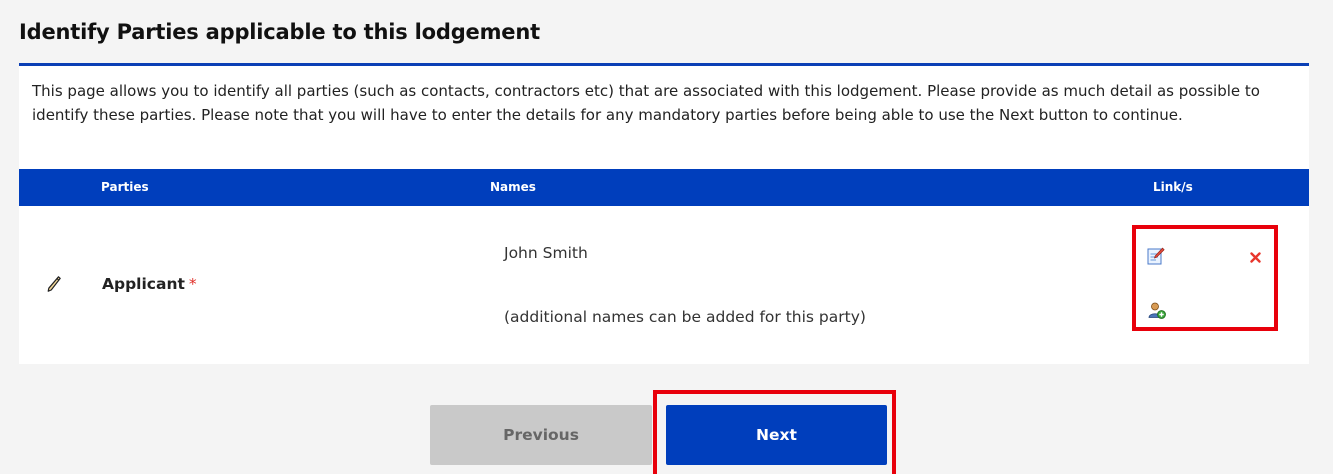  What do you see at coordinates (776, 435) in the screenshot?
I see `next-button: Next` at bounding box center [776, 435].